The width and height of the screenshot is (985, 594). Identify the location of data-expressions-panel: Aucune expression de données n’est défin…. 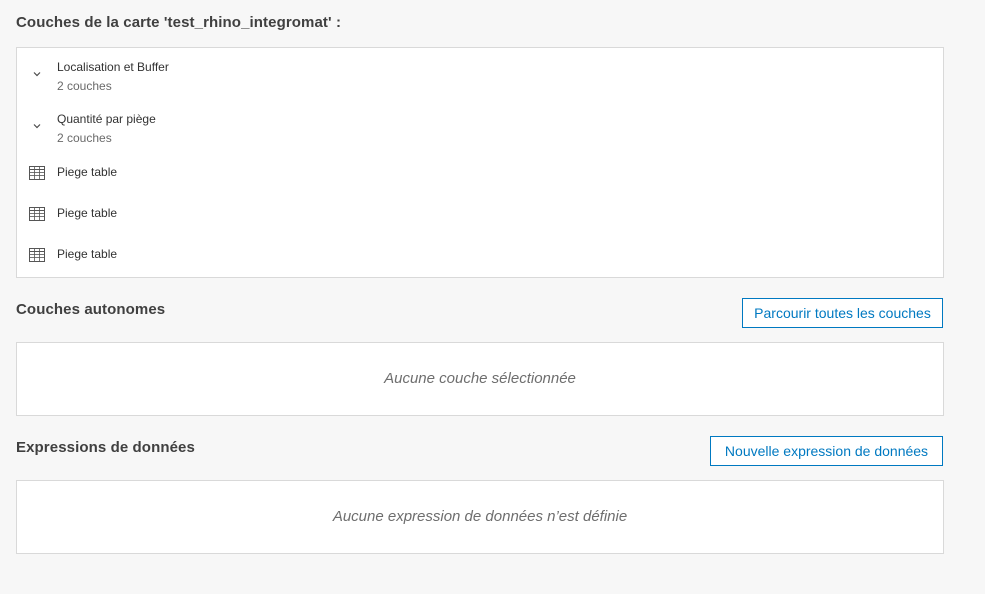
(480, 517).